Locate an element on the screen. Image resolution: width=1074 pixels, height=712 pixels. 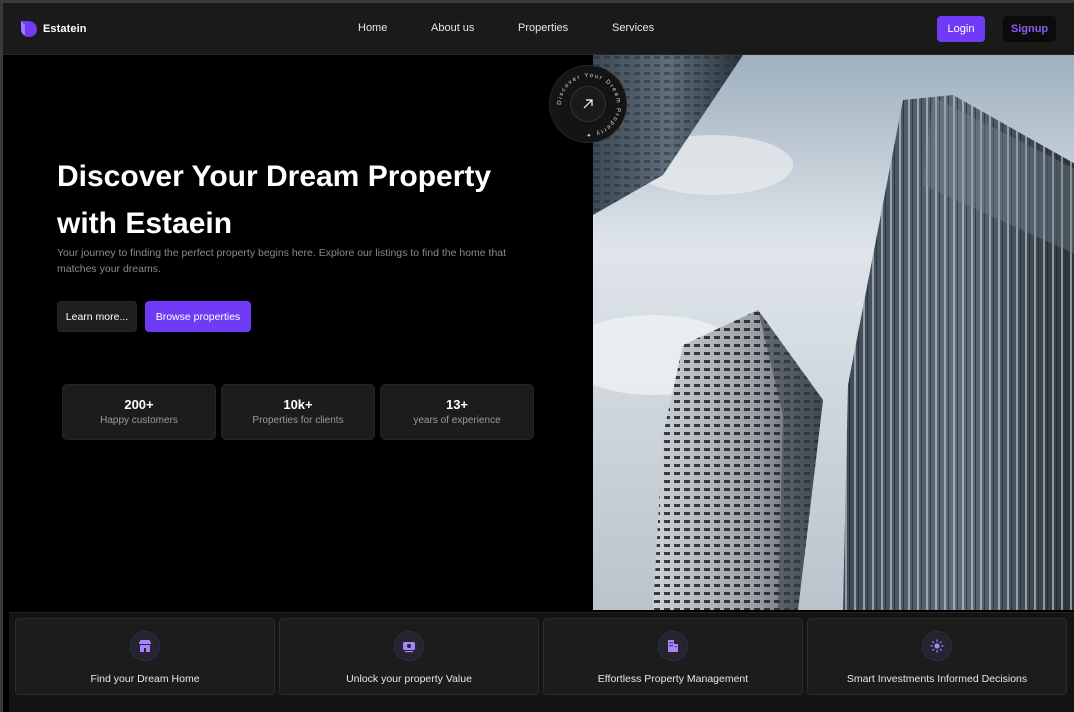
feature-card-property-value: Unlock your property Value is located at coordinates (409, 656).